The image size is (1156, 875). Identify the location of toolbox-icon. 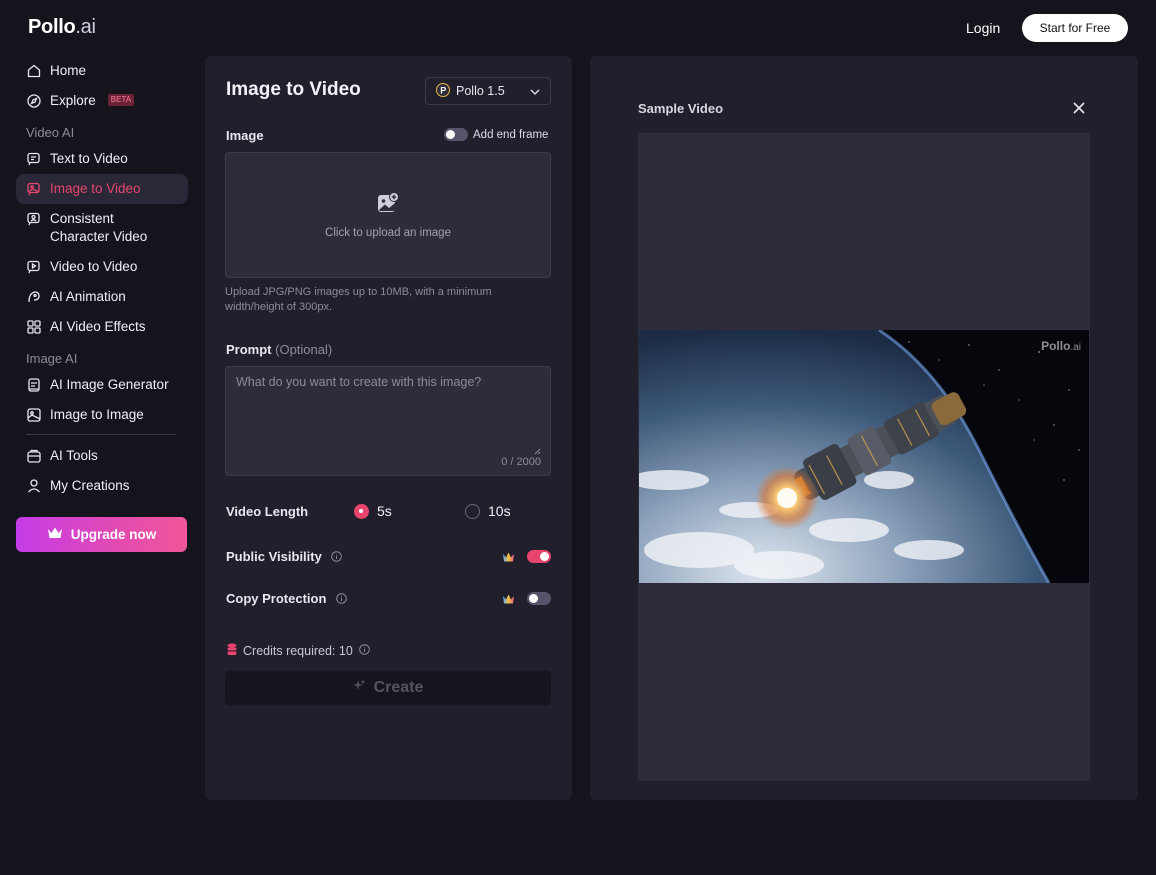
(34, 456).